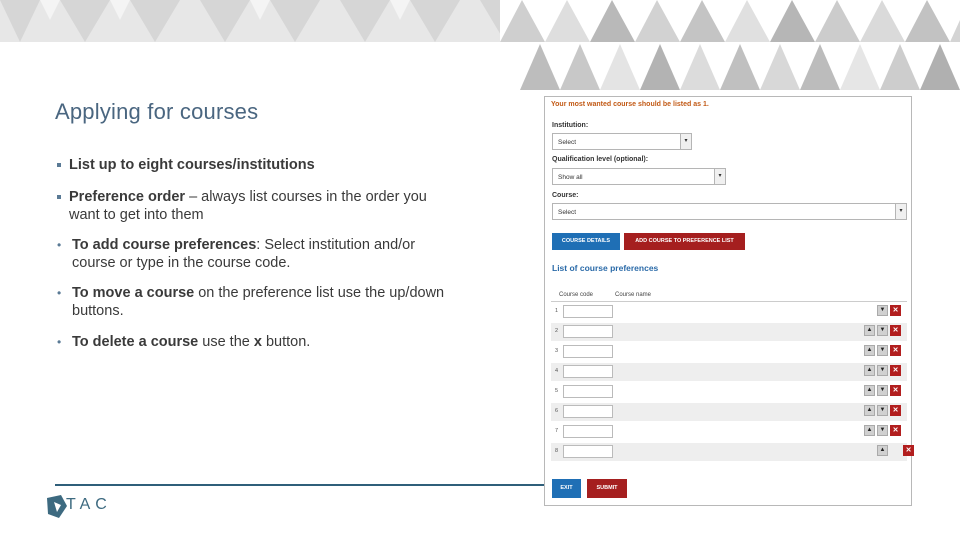 The width and height of the screenshot is (960, 540). Describe the element at coordinates (586, 241) in the screenshot. I see `course-details-button: COURSE DETAILS` at that location.